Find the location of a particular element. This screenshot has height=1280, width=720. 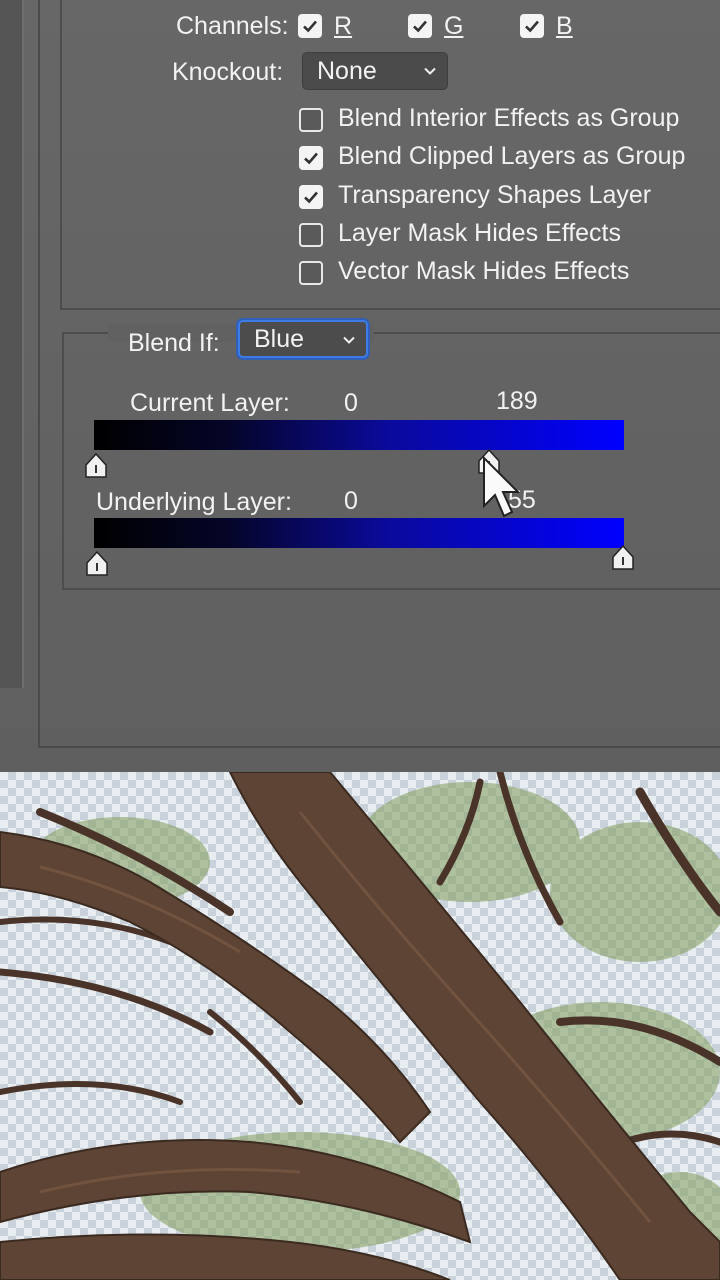

channels-label: Channels: is located at coordinates (232, 26).